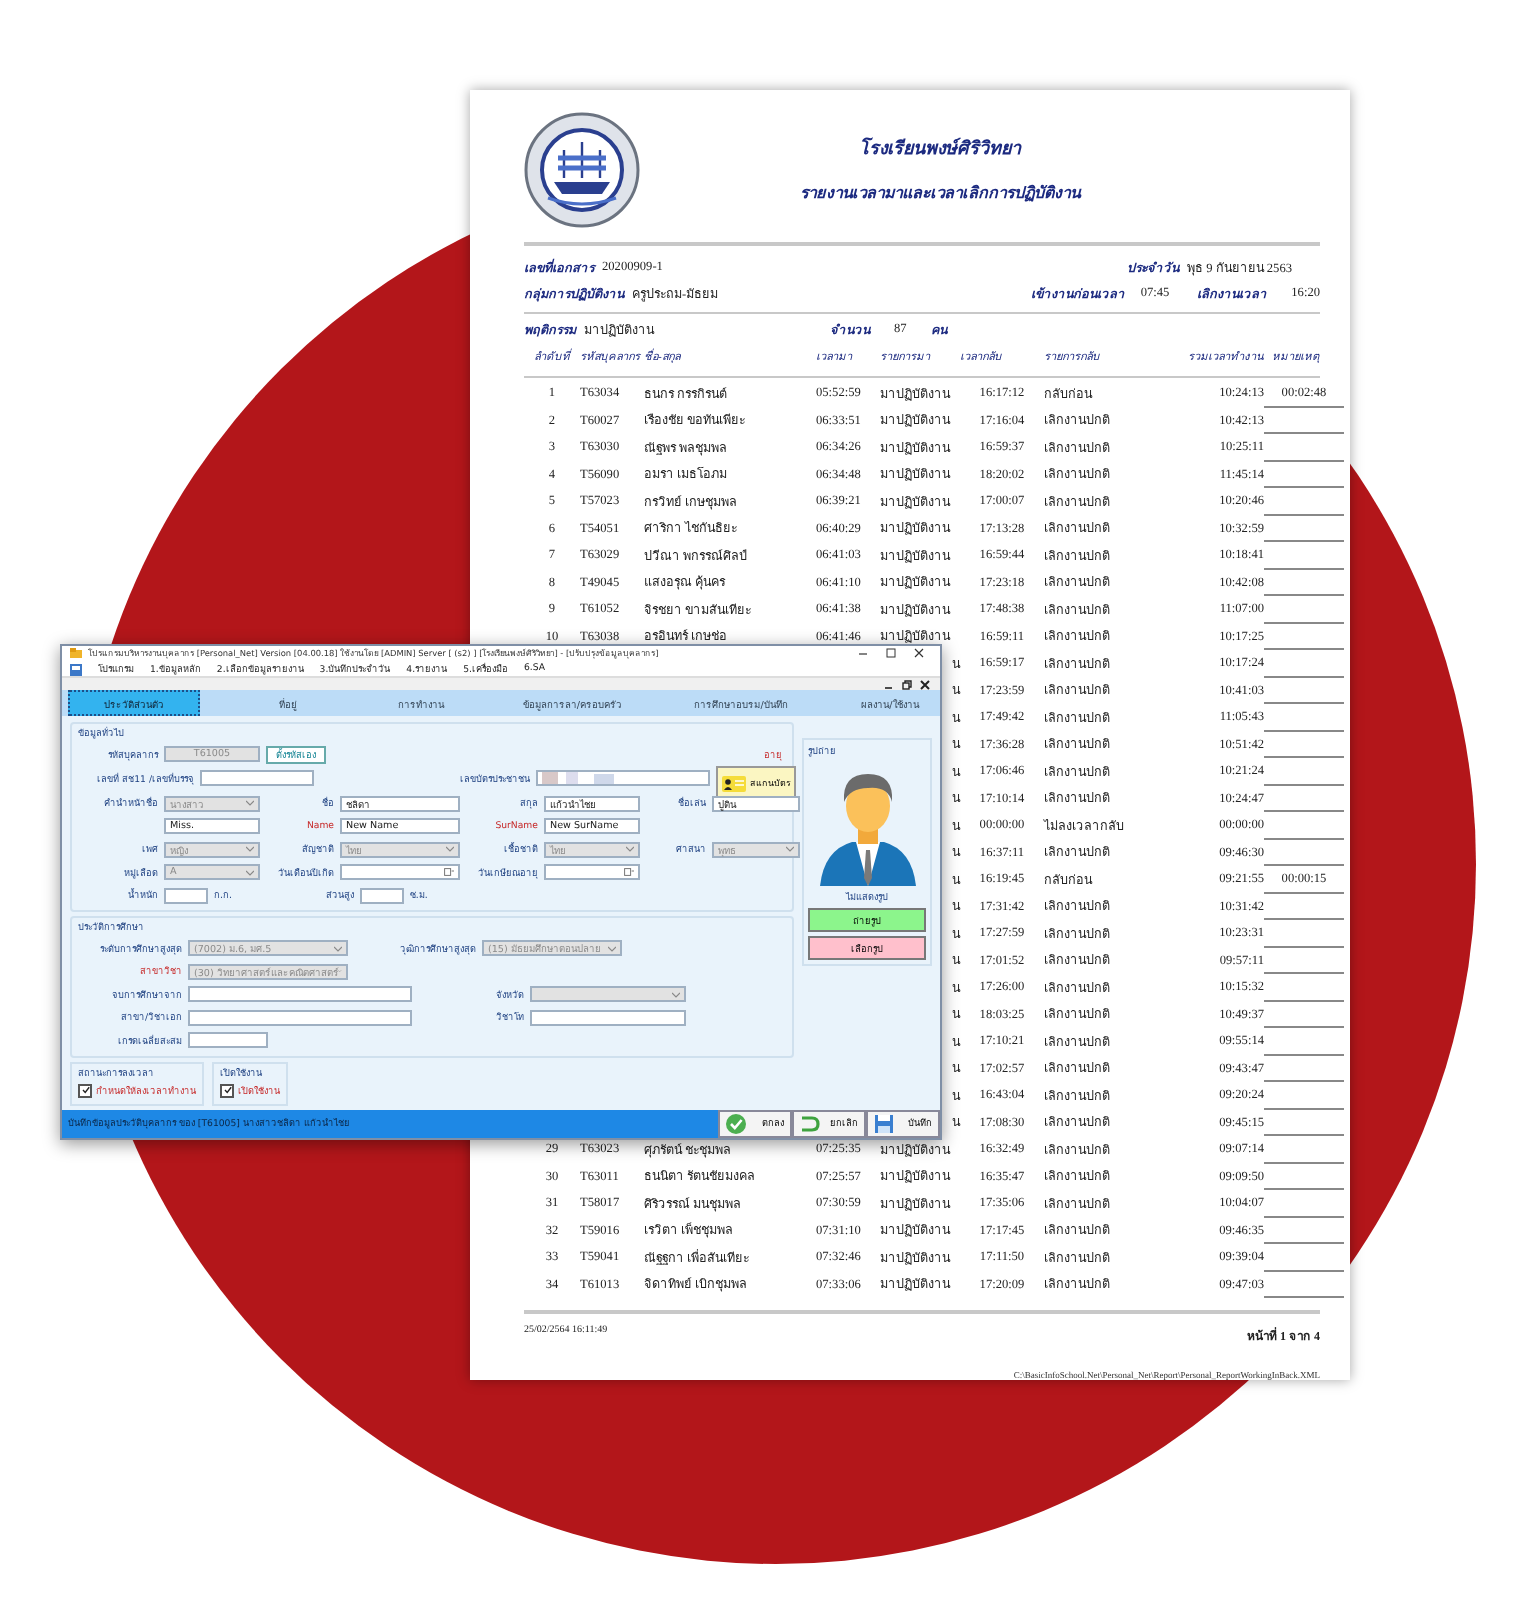  Describe the element at coordinates (582, 170) in the screenshot. I see `school-logo-drawing` at that location.